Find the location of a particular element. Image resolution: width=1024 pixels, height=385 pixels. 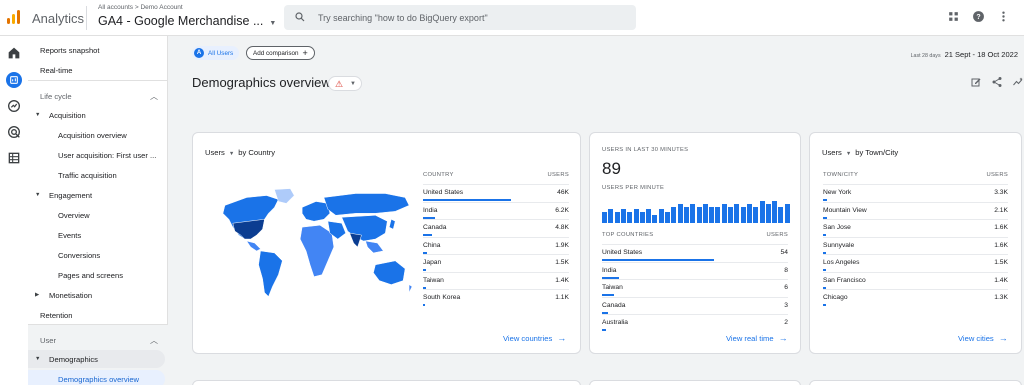

table-row: Mountain View 2.1K is located at coordinates (915, 210).